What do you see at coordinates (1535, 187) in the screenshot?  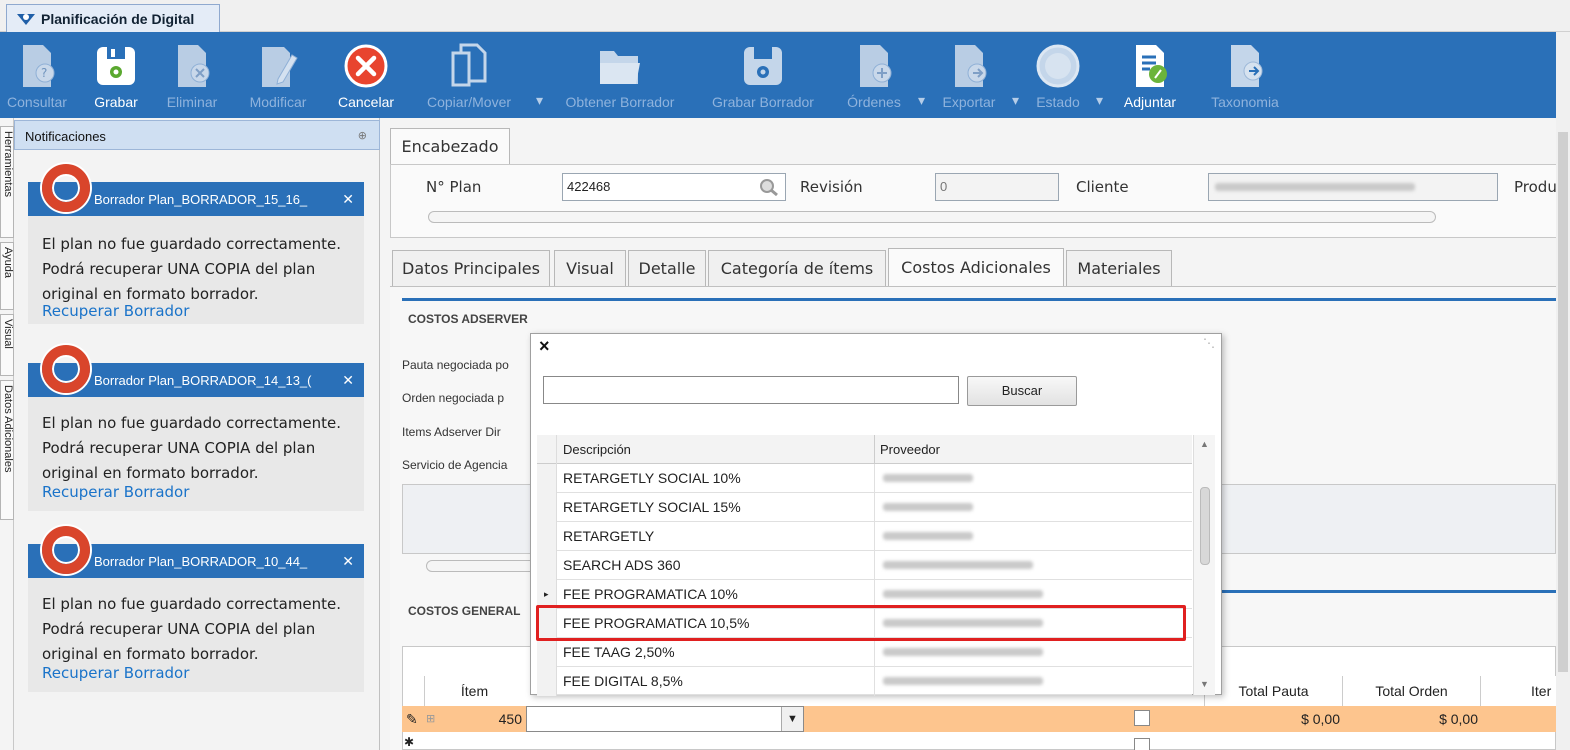 I see `producto-label: Produ` at bounding box center [1535, 187].